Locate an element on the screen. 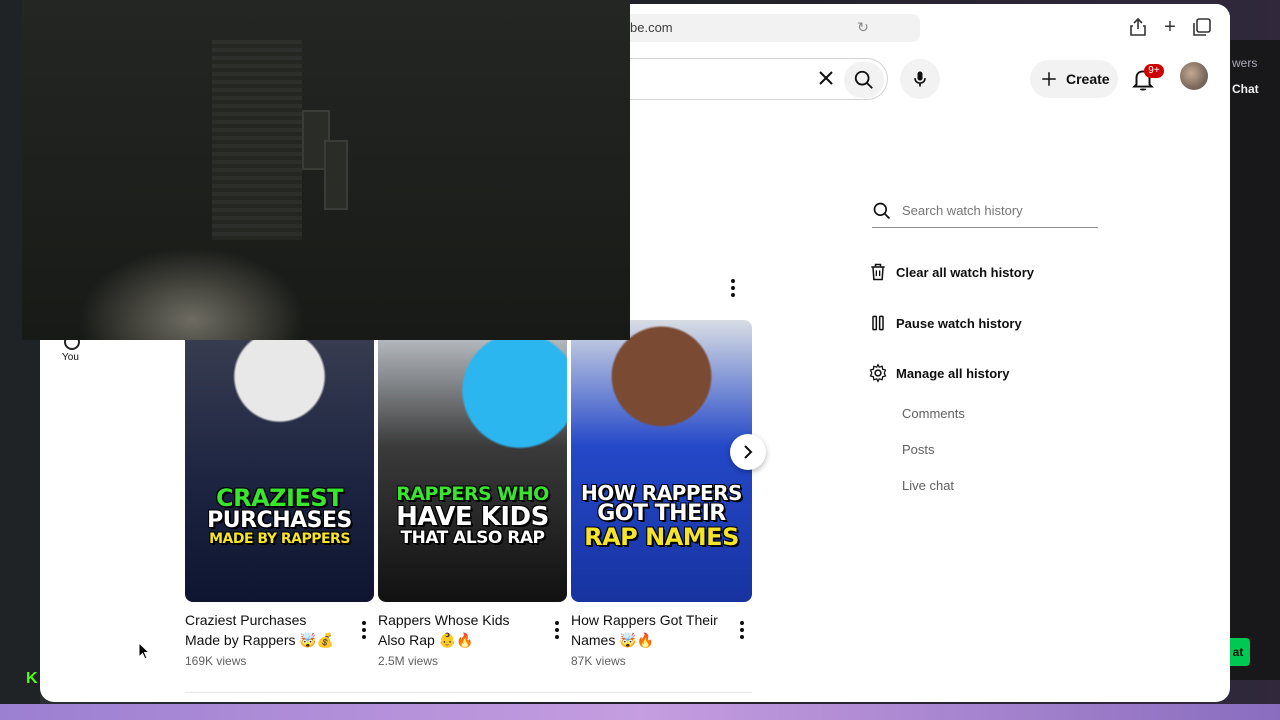  notifications-badge: 9+ is located at coordinates (1154, 71).